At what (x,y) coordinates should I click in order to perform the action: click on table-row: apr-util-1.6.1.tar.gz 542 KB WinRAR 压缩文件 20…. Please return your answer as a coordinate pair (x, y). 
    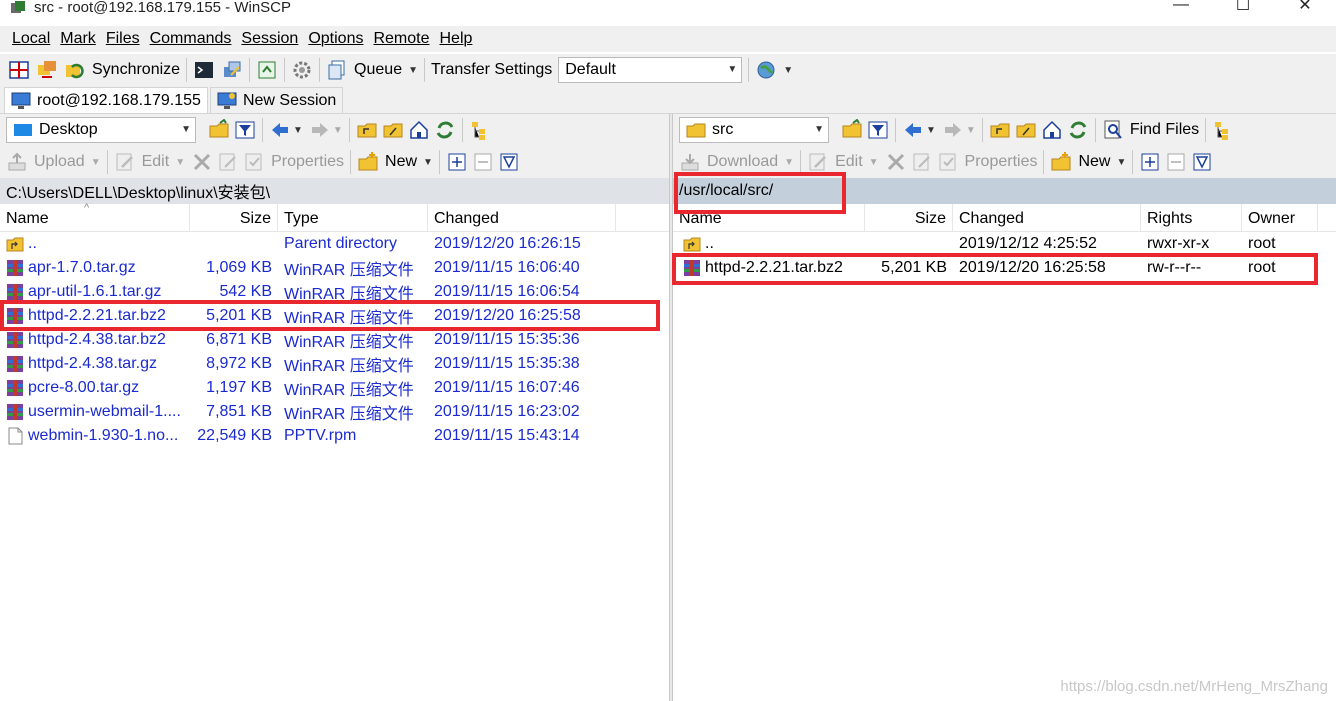
    Looking at the image, I should click on (334, 292).